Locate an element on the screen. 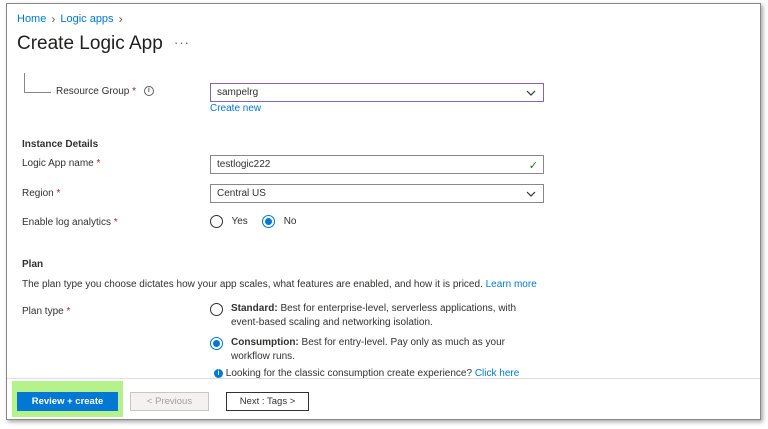 The width and height of the screenshot is (768, 429). log-analytics-yes-label: Yes is located at coordinates (239, 222).